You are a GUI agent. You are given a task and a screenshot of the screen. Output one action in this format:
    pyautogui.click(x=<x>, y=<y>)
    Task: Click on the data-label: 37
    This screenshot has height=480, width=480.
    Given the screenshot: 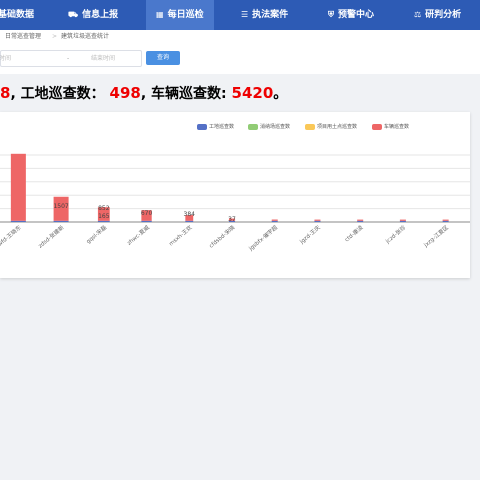 What is the action you would take?
    pyautogui.click(x=232, y=219)
    